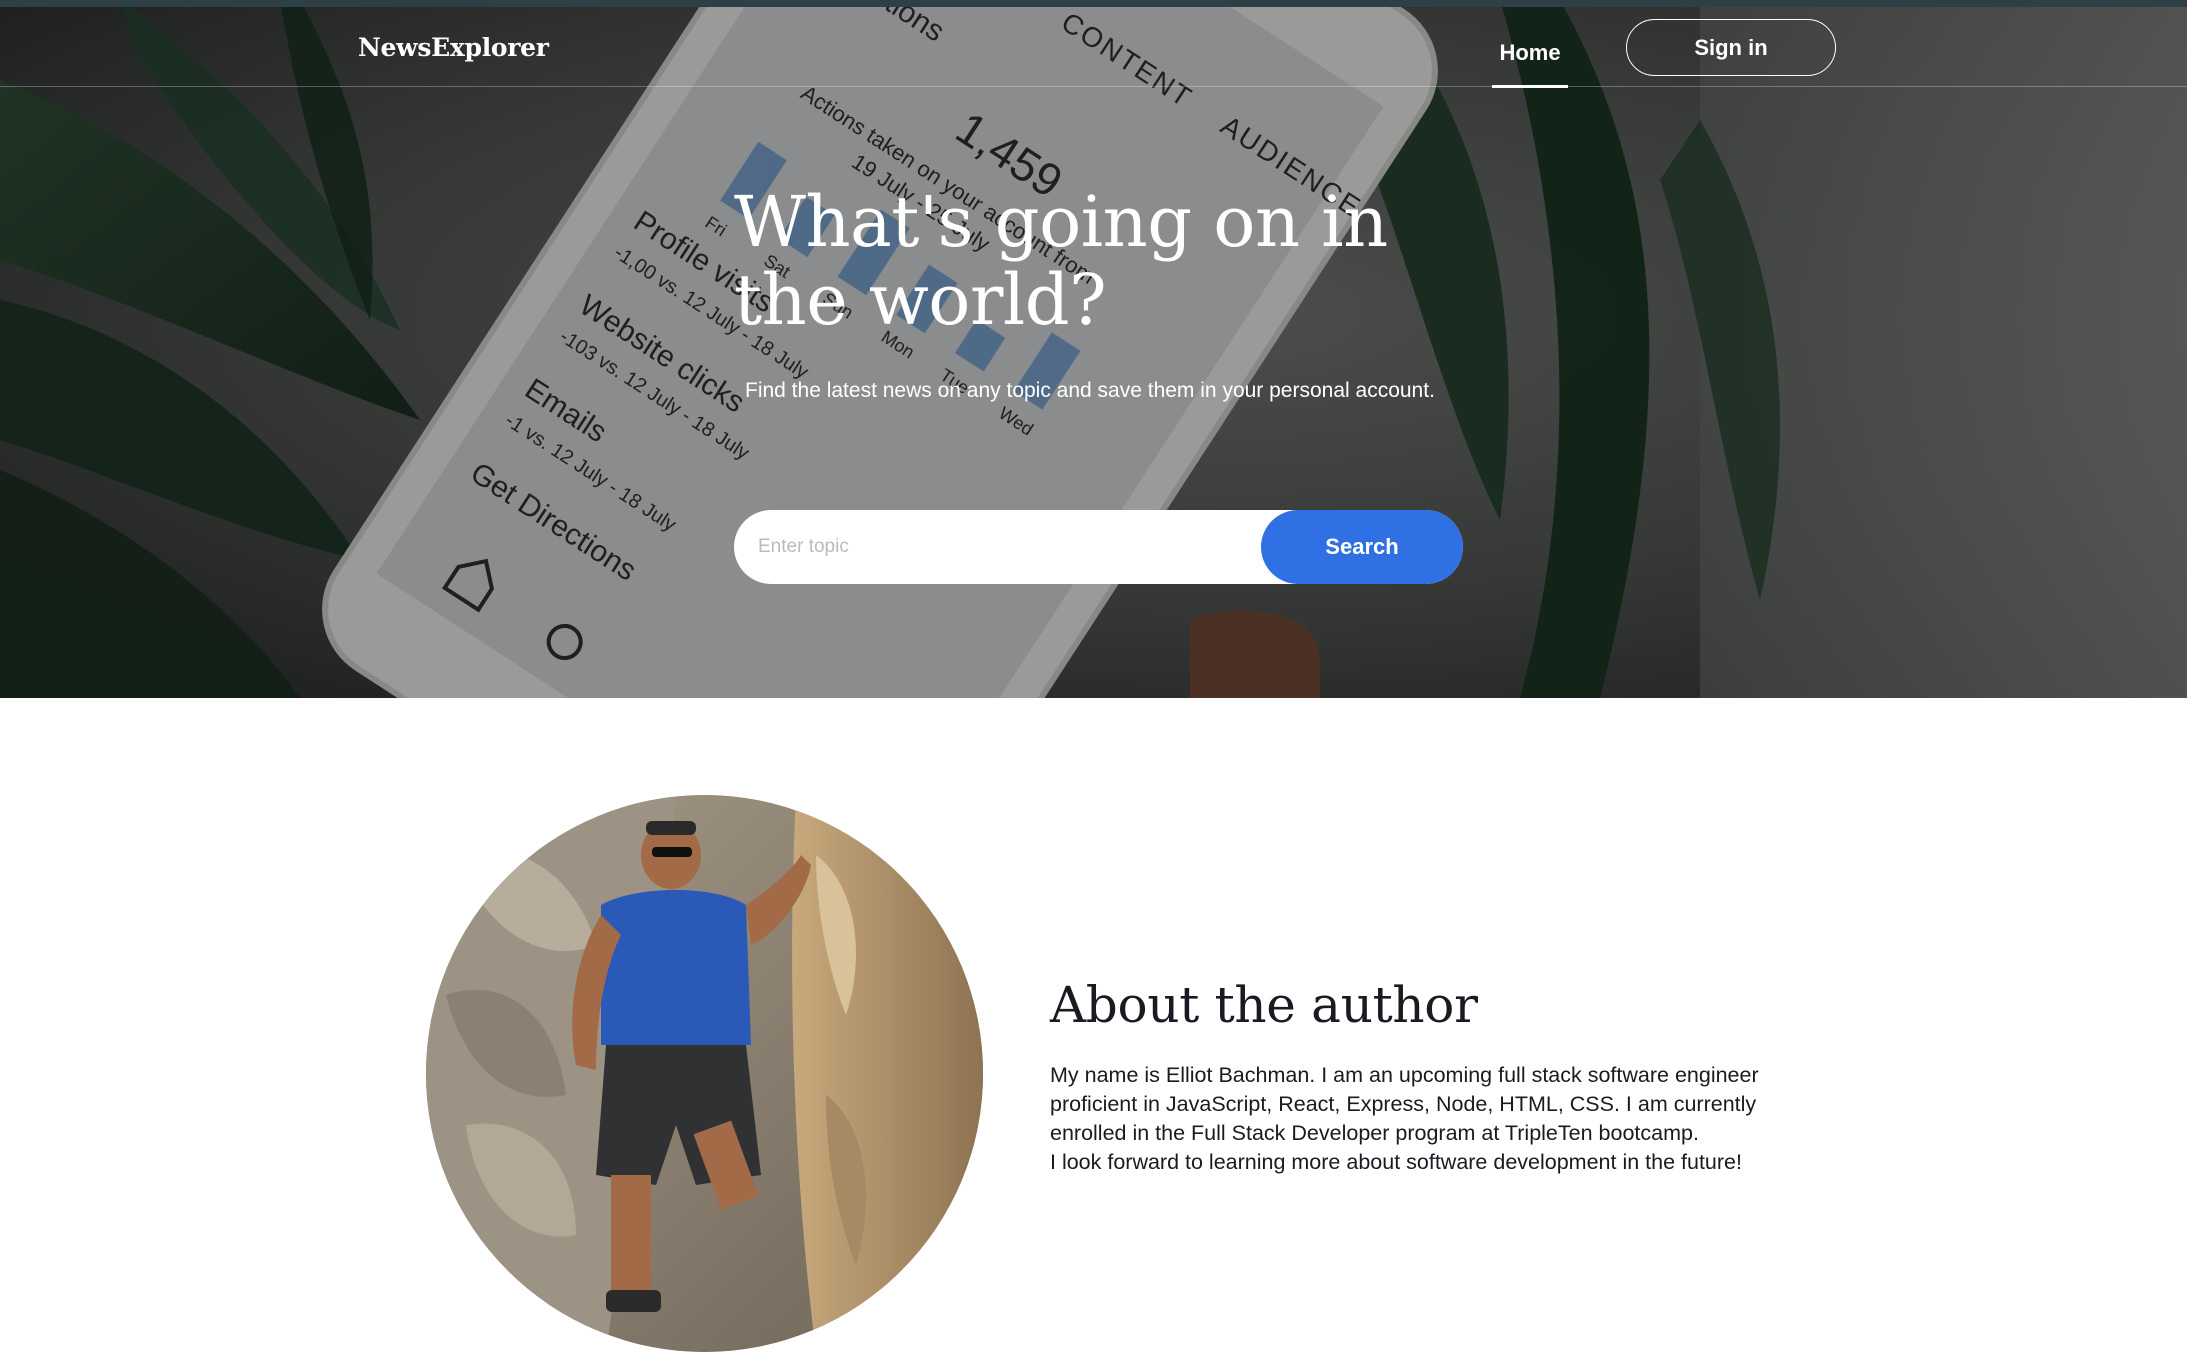 This screenshot has width=2187, height=1352. What do you see at coordinates (1530, 52) in the screenshot?
I see `nav-home-label: Home` at bounding box center [1530, 52].